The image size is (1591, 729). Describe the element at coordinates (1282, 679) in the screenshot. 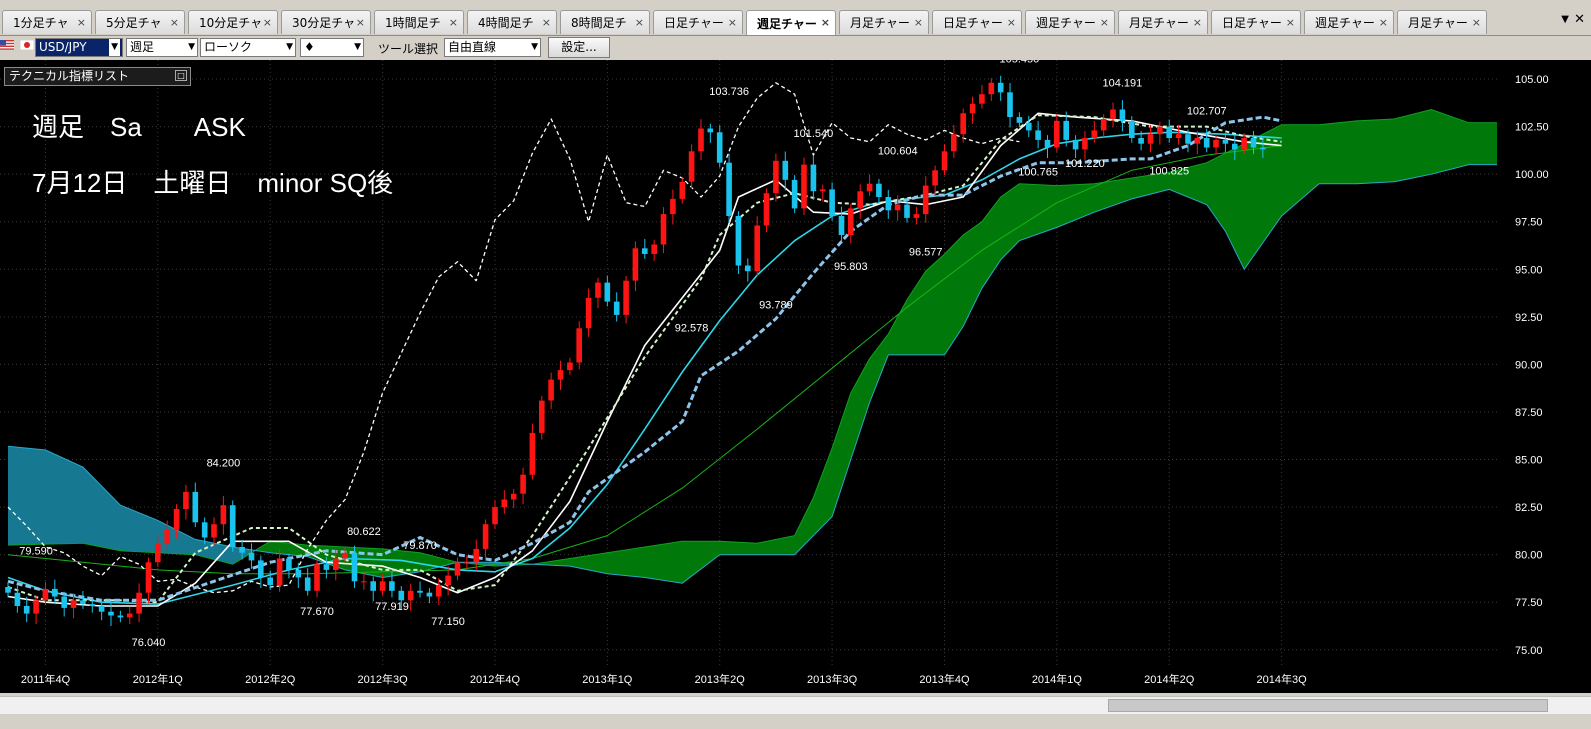

I see `x-tick-label: 2014年3Q` at that location.